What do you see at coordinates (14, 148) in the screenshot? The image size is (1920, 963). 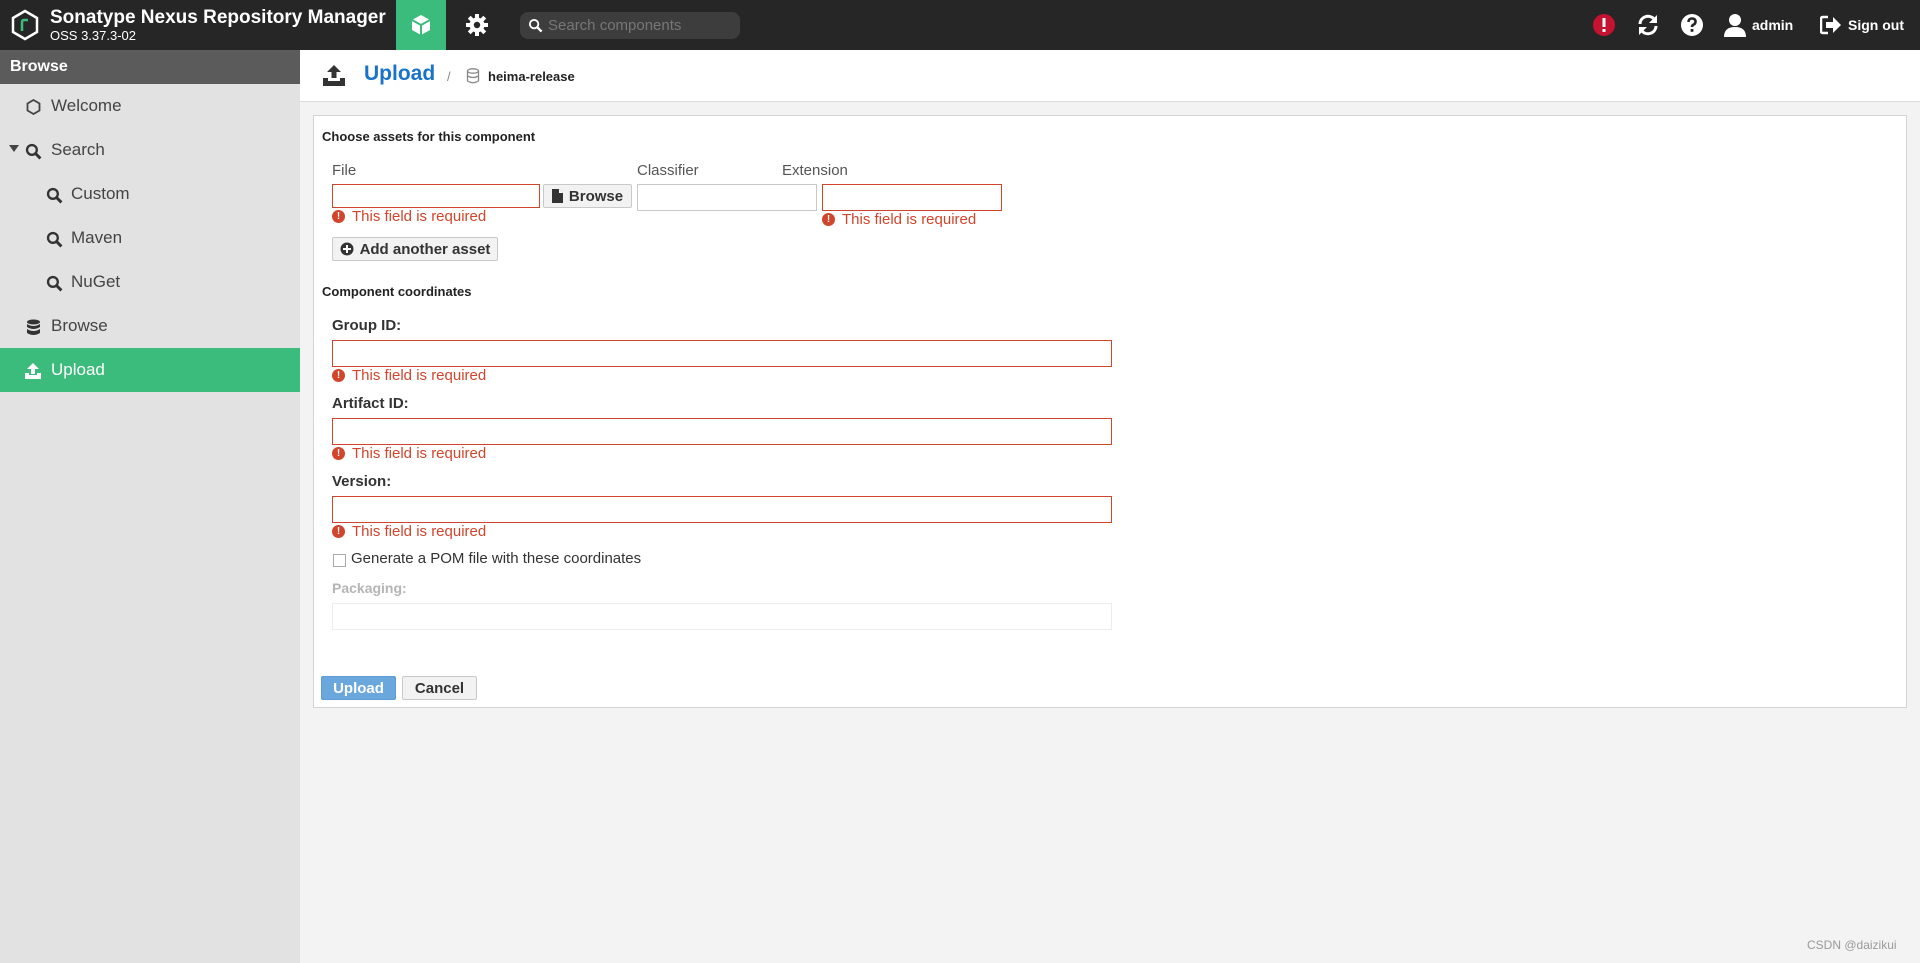 I see `caret-down-icon` at bounding box center [14, 148].